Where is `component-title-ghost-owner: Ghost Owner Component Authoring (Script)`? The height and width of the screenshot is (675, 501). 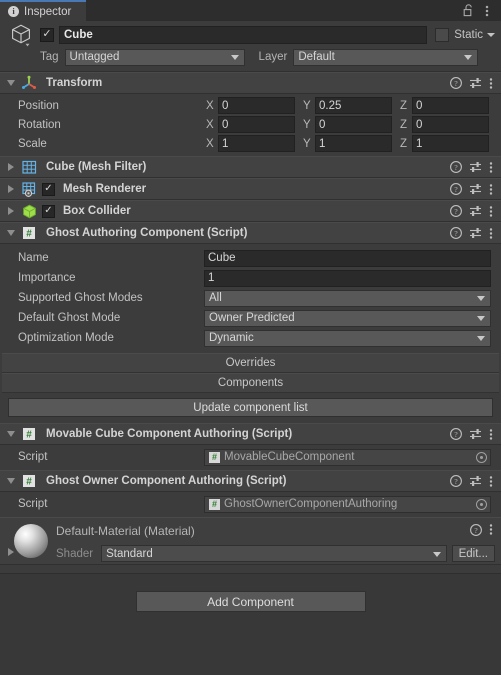
component-title-ghost-owner: Ghost Owner Component Authoring (Script) is located at coordinates (166, 481).